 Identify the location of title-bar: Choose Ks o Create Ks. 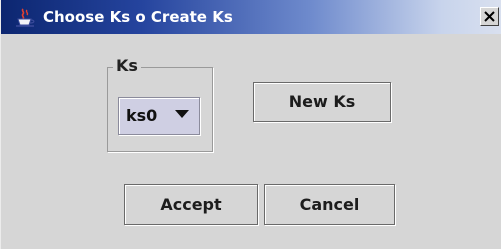
(251, 17).